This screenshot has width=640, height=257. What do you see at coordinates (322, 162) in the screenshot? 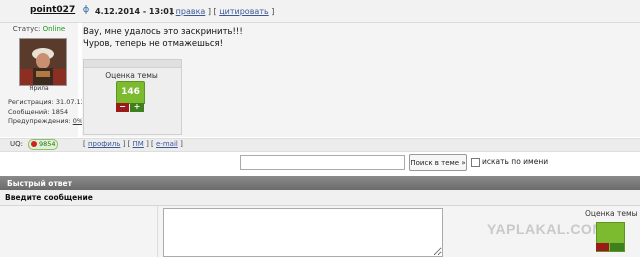
I see `search-input` at bounding box center [322, 162].